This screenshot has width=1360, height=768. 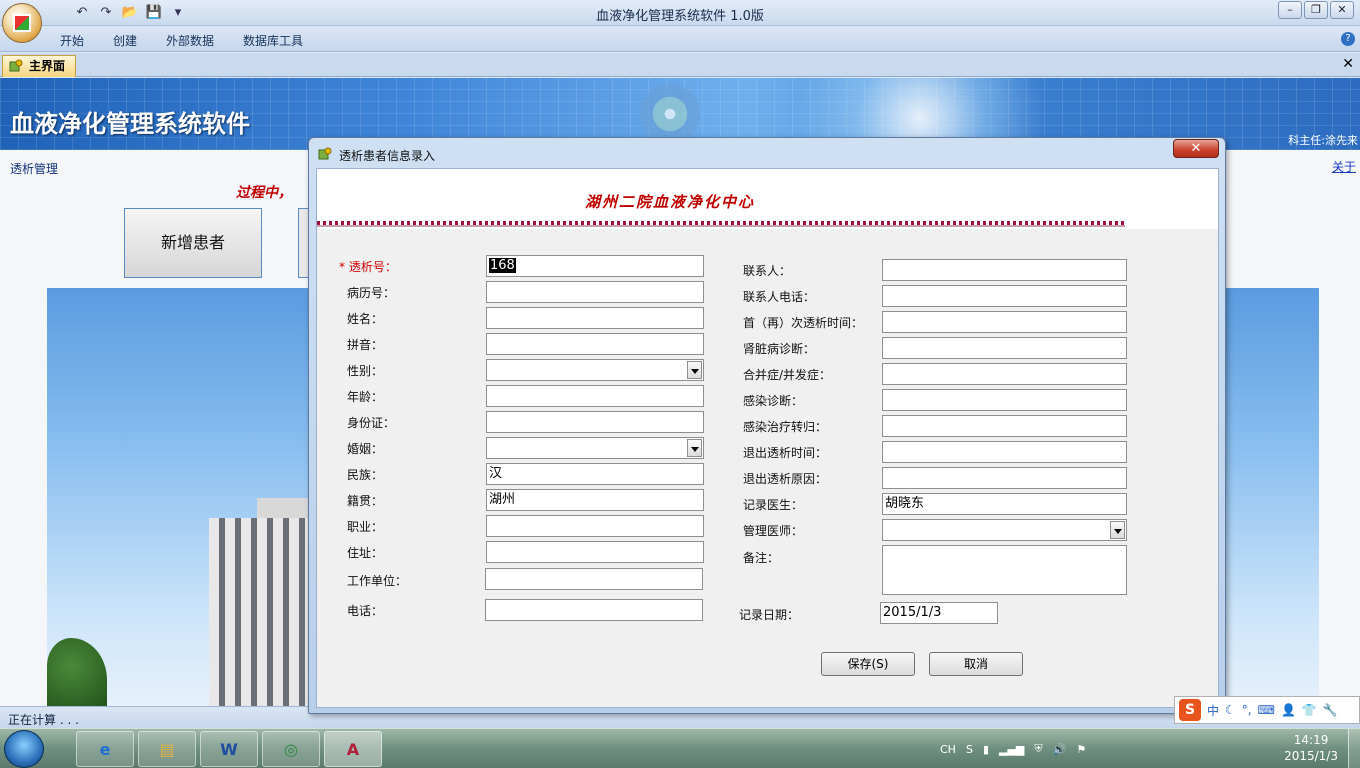 What do you see at coordinates (1004, 530) in the screenshot?
I see `managing-physician-select` at bounding box center [1004, 530].